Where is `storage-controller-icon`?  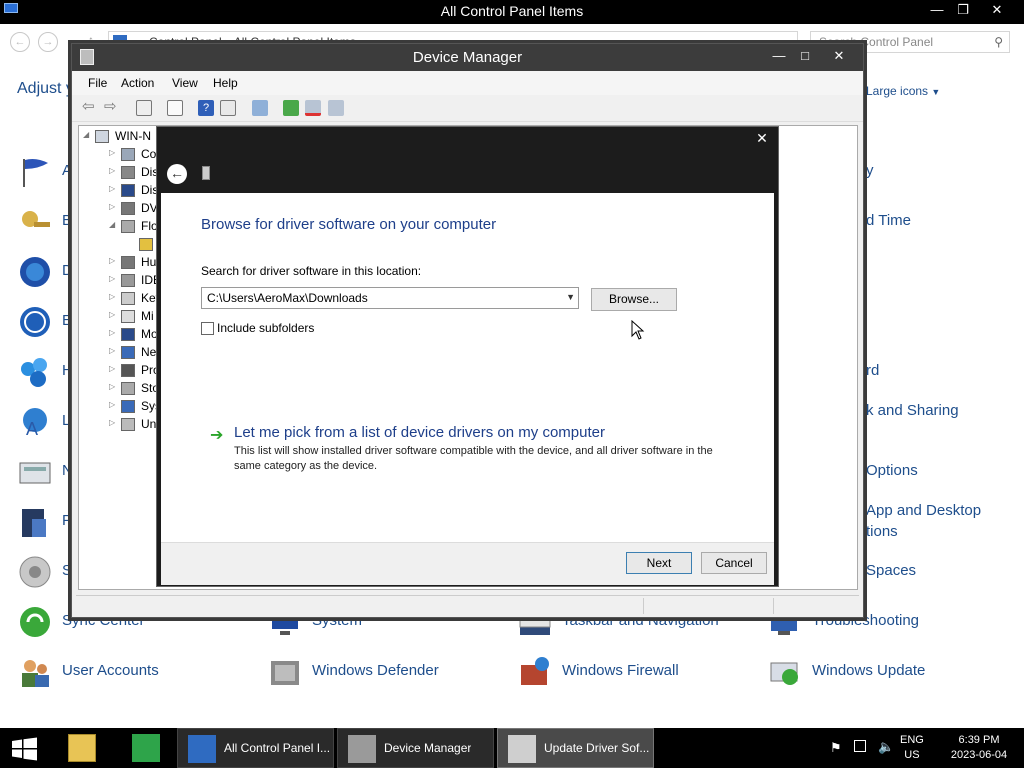 storage-controller-icon is located at coordinates (128, 388).